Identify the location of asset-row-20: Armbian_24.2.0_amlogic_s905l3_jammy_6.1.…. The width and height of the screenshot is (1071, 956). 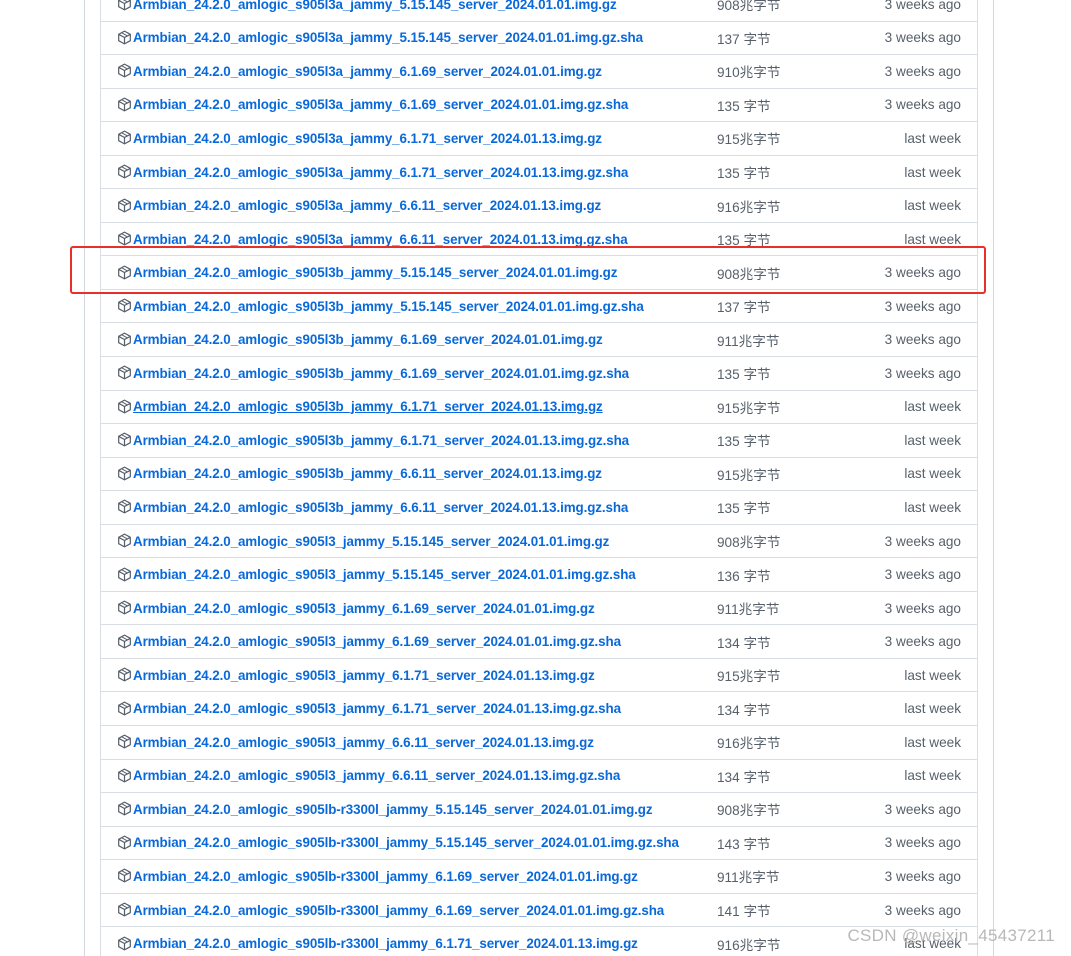
(539, 676).